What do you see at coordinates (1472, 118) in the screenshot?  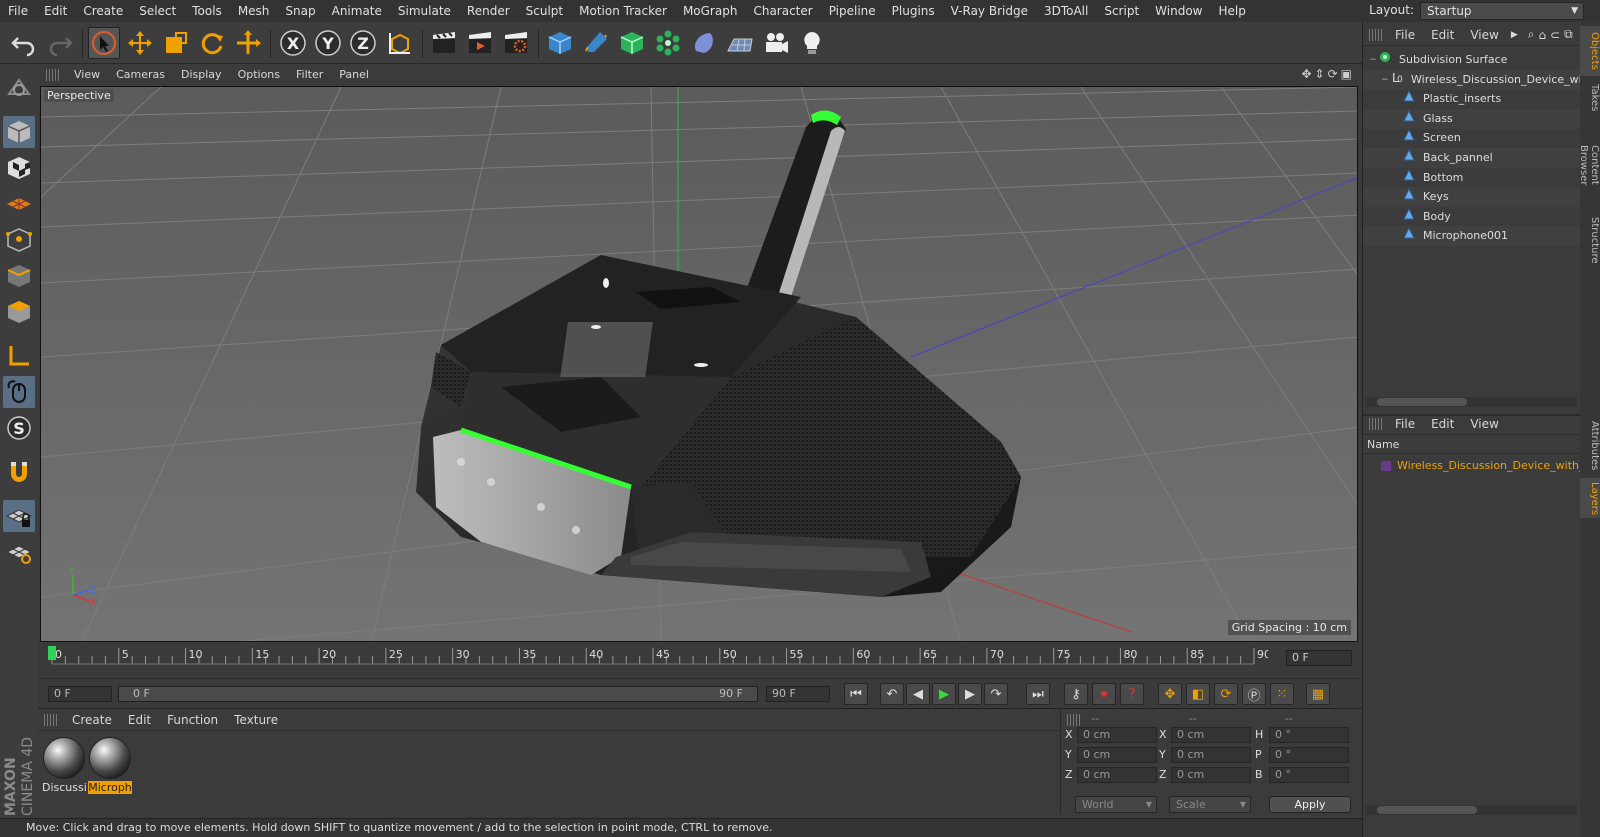 I see `object-row: Glass` at bounding box center [1472, 118].